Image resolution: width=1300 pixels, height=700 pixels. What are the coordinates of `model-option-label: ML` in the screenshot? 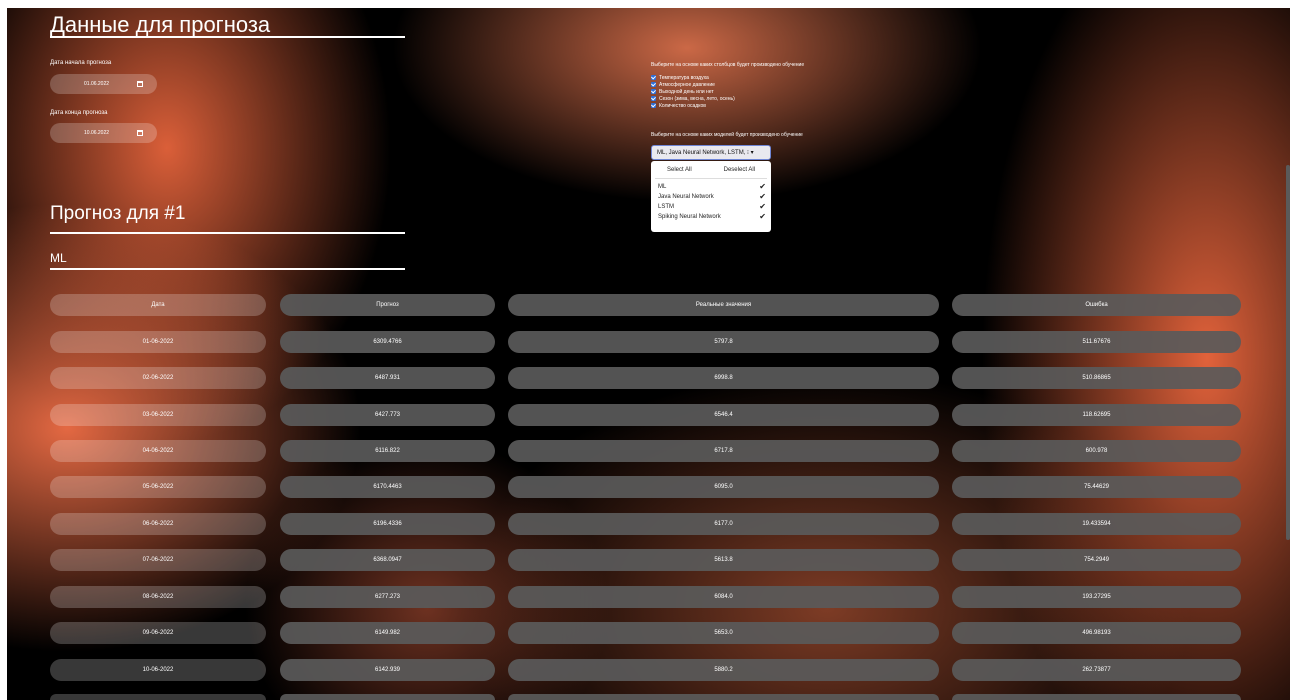 It's located at (662, 186).